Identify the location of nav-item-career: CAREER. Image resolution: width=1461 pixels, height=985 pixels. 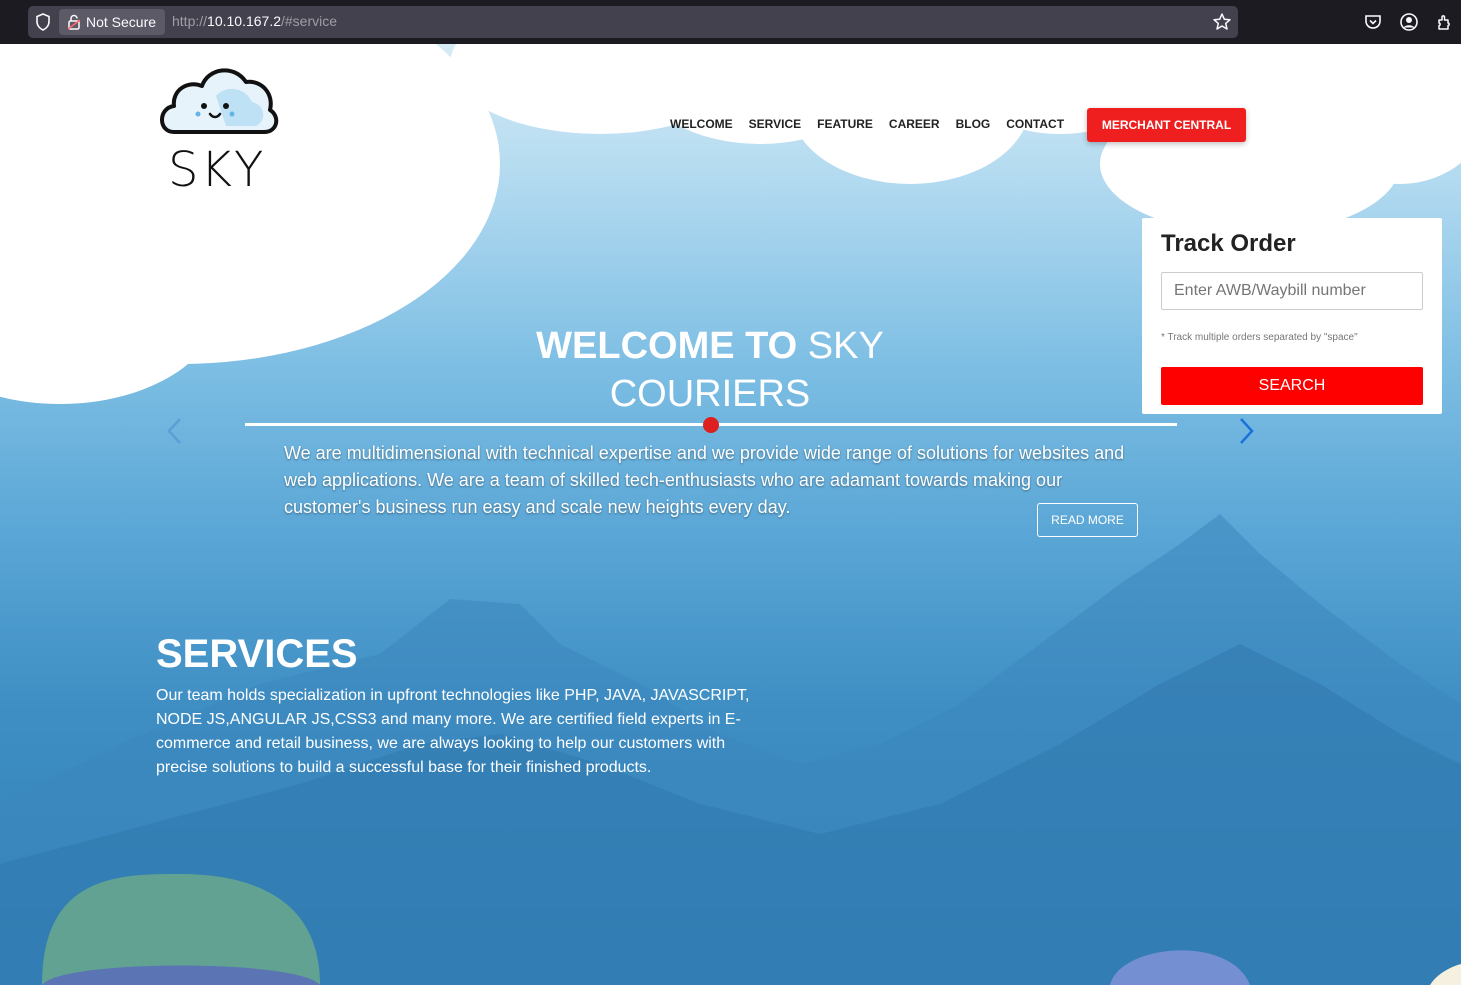
(914, 124).